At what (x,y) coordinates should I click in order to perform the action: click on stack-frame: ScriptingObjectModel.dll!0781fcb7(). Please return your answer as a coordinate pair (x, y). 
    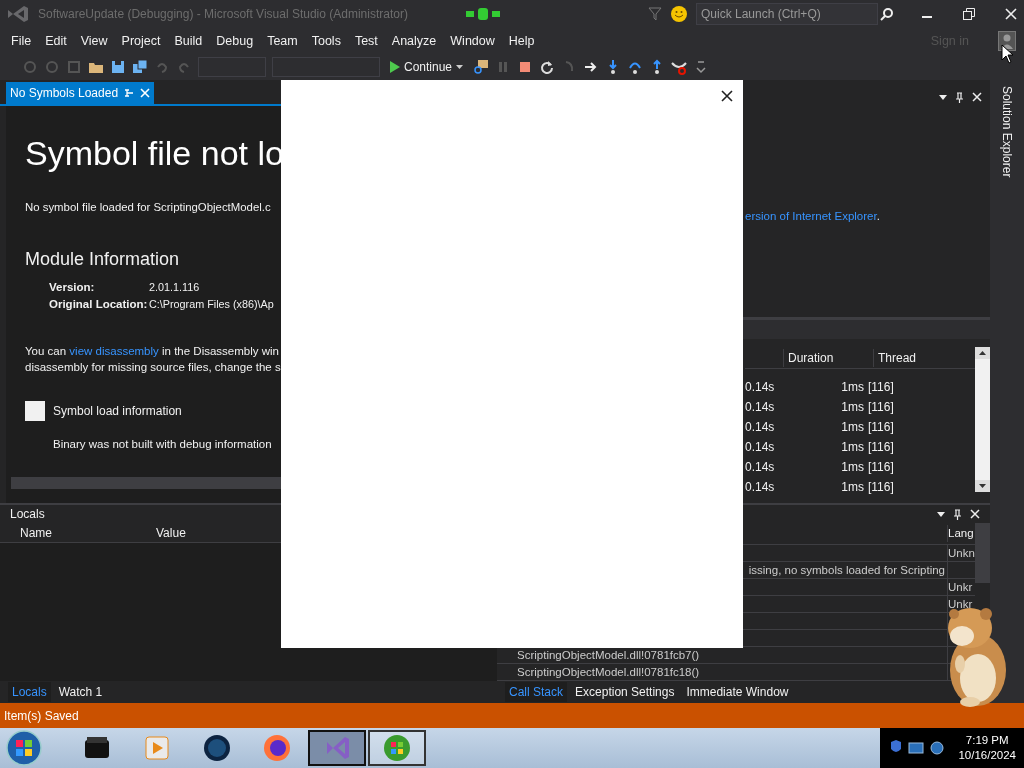
    Looking at the image, I should click on (722, 655).